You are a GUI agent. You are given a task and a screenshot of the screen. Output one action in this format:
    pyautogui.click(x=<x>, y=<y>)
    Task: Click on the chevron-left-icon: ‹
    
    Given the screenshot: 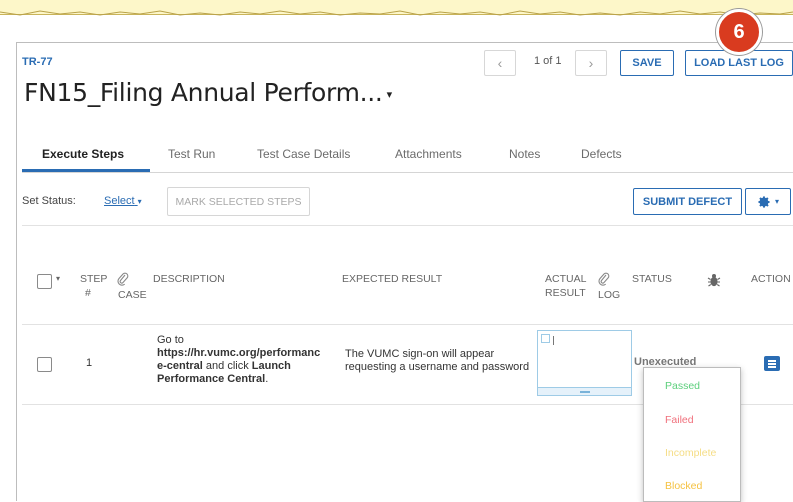 What is the action you would take?
    pyautogui.click(x=500, y=63)
    